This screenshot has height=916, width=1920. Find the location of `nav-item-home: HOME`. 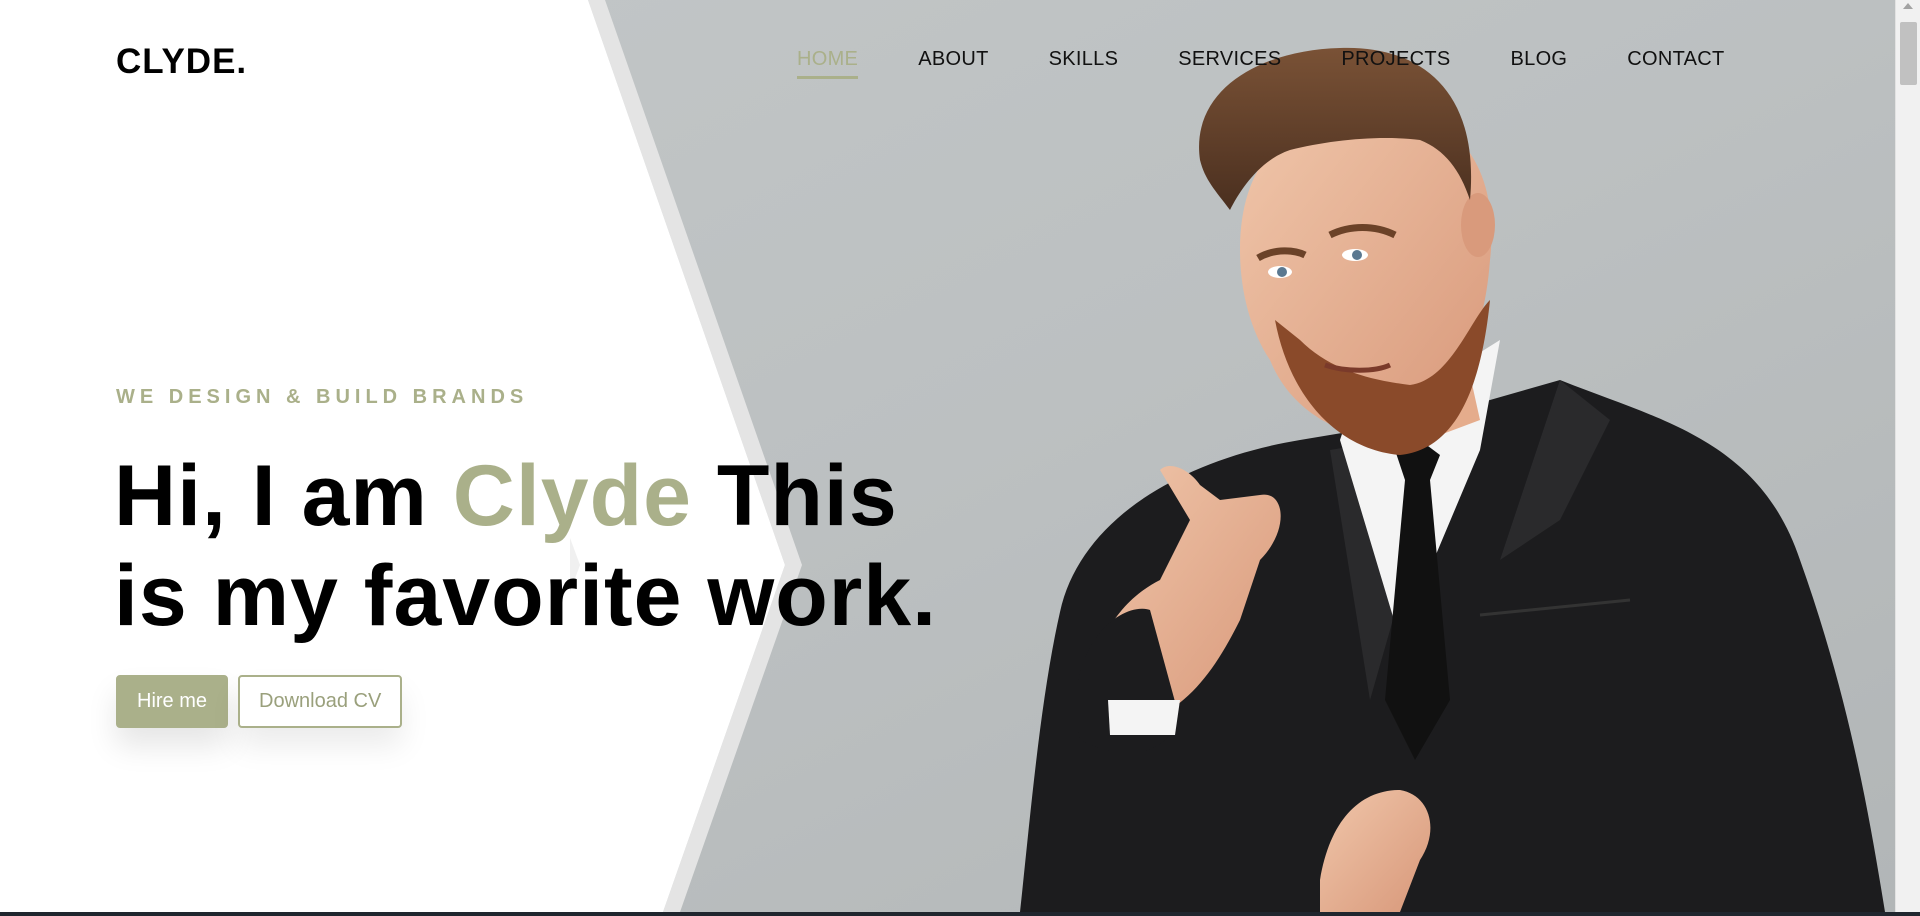

nav-item-home: HOME is located at coordinates (828, 63).